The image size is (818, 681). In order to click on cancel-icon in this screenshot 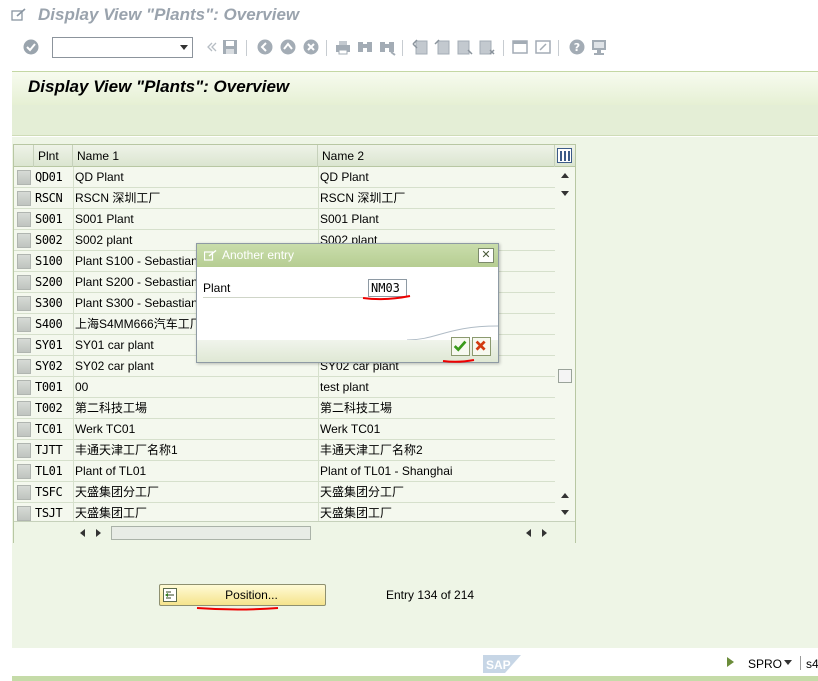, I will do `click(311, 47)`.